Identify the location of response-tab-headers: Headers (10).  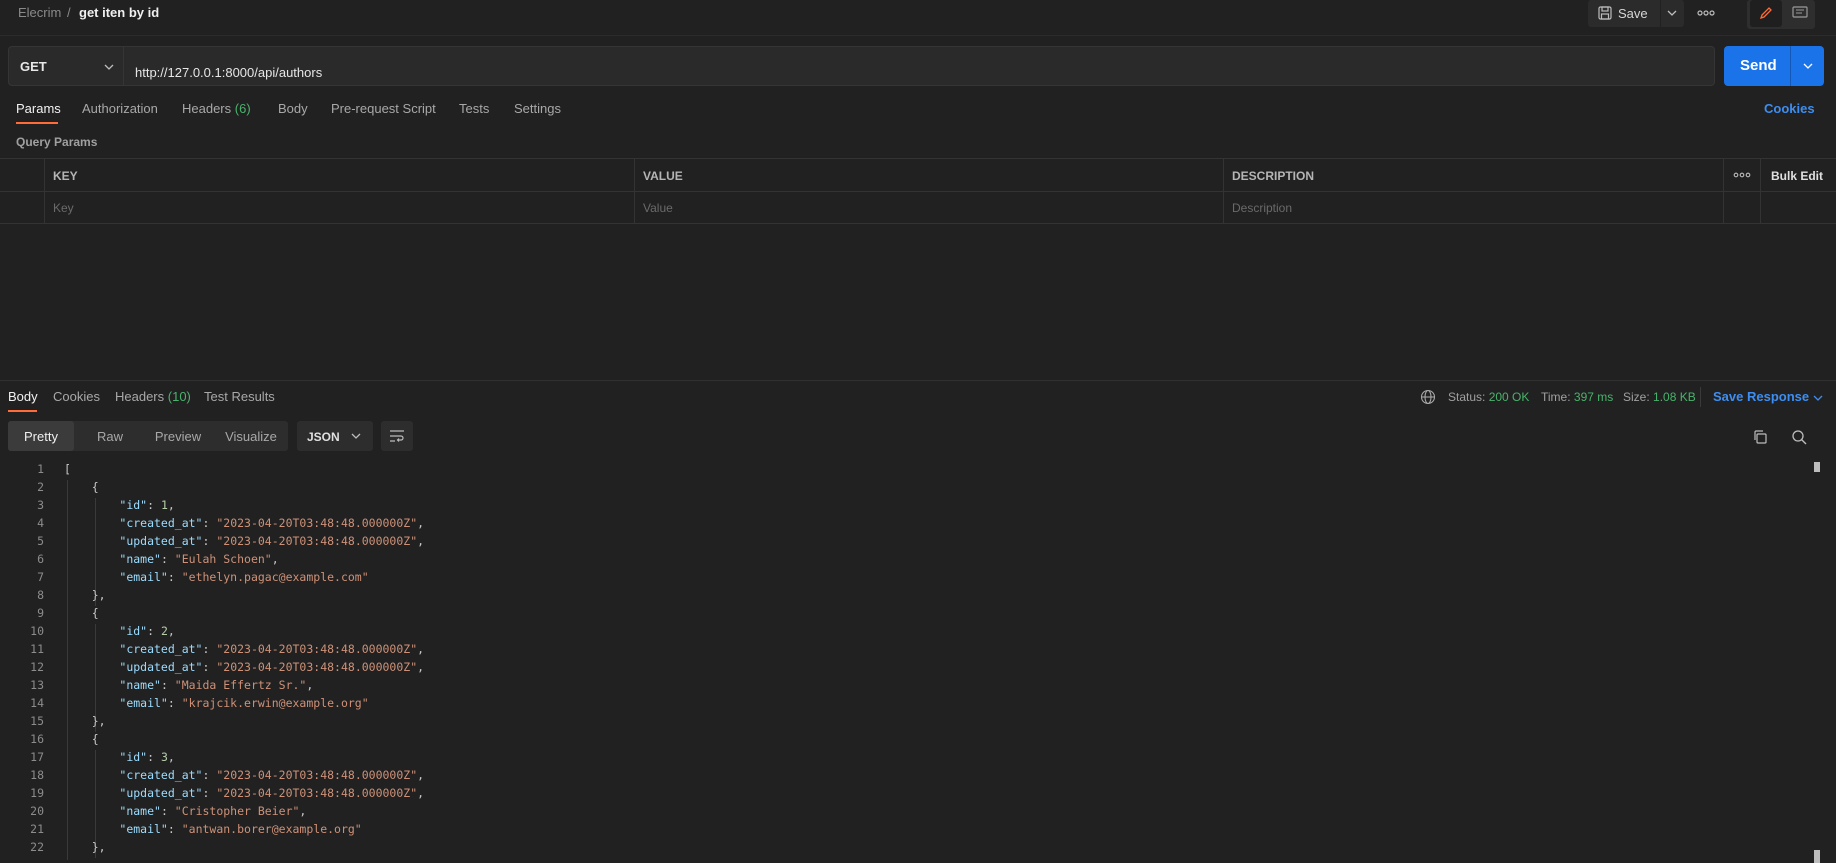
(153, 396).